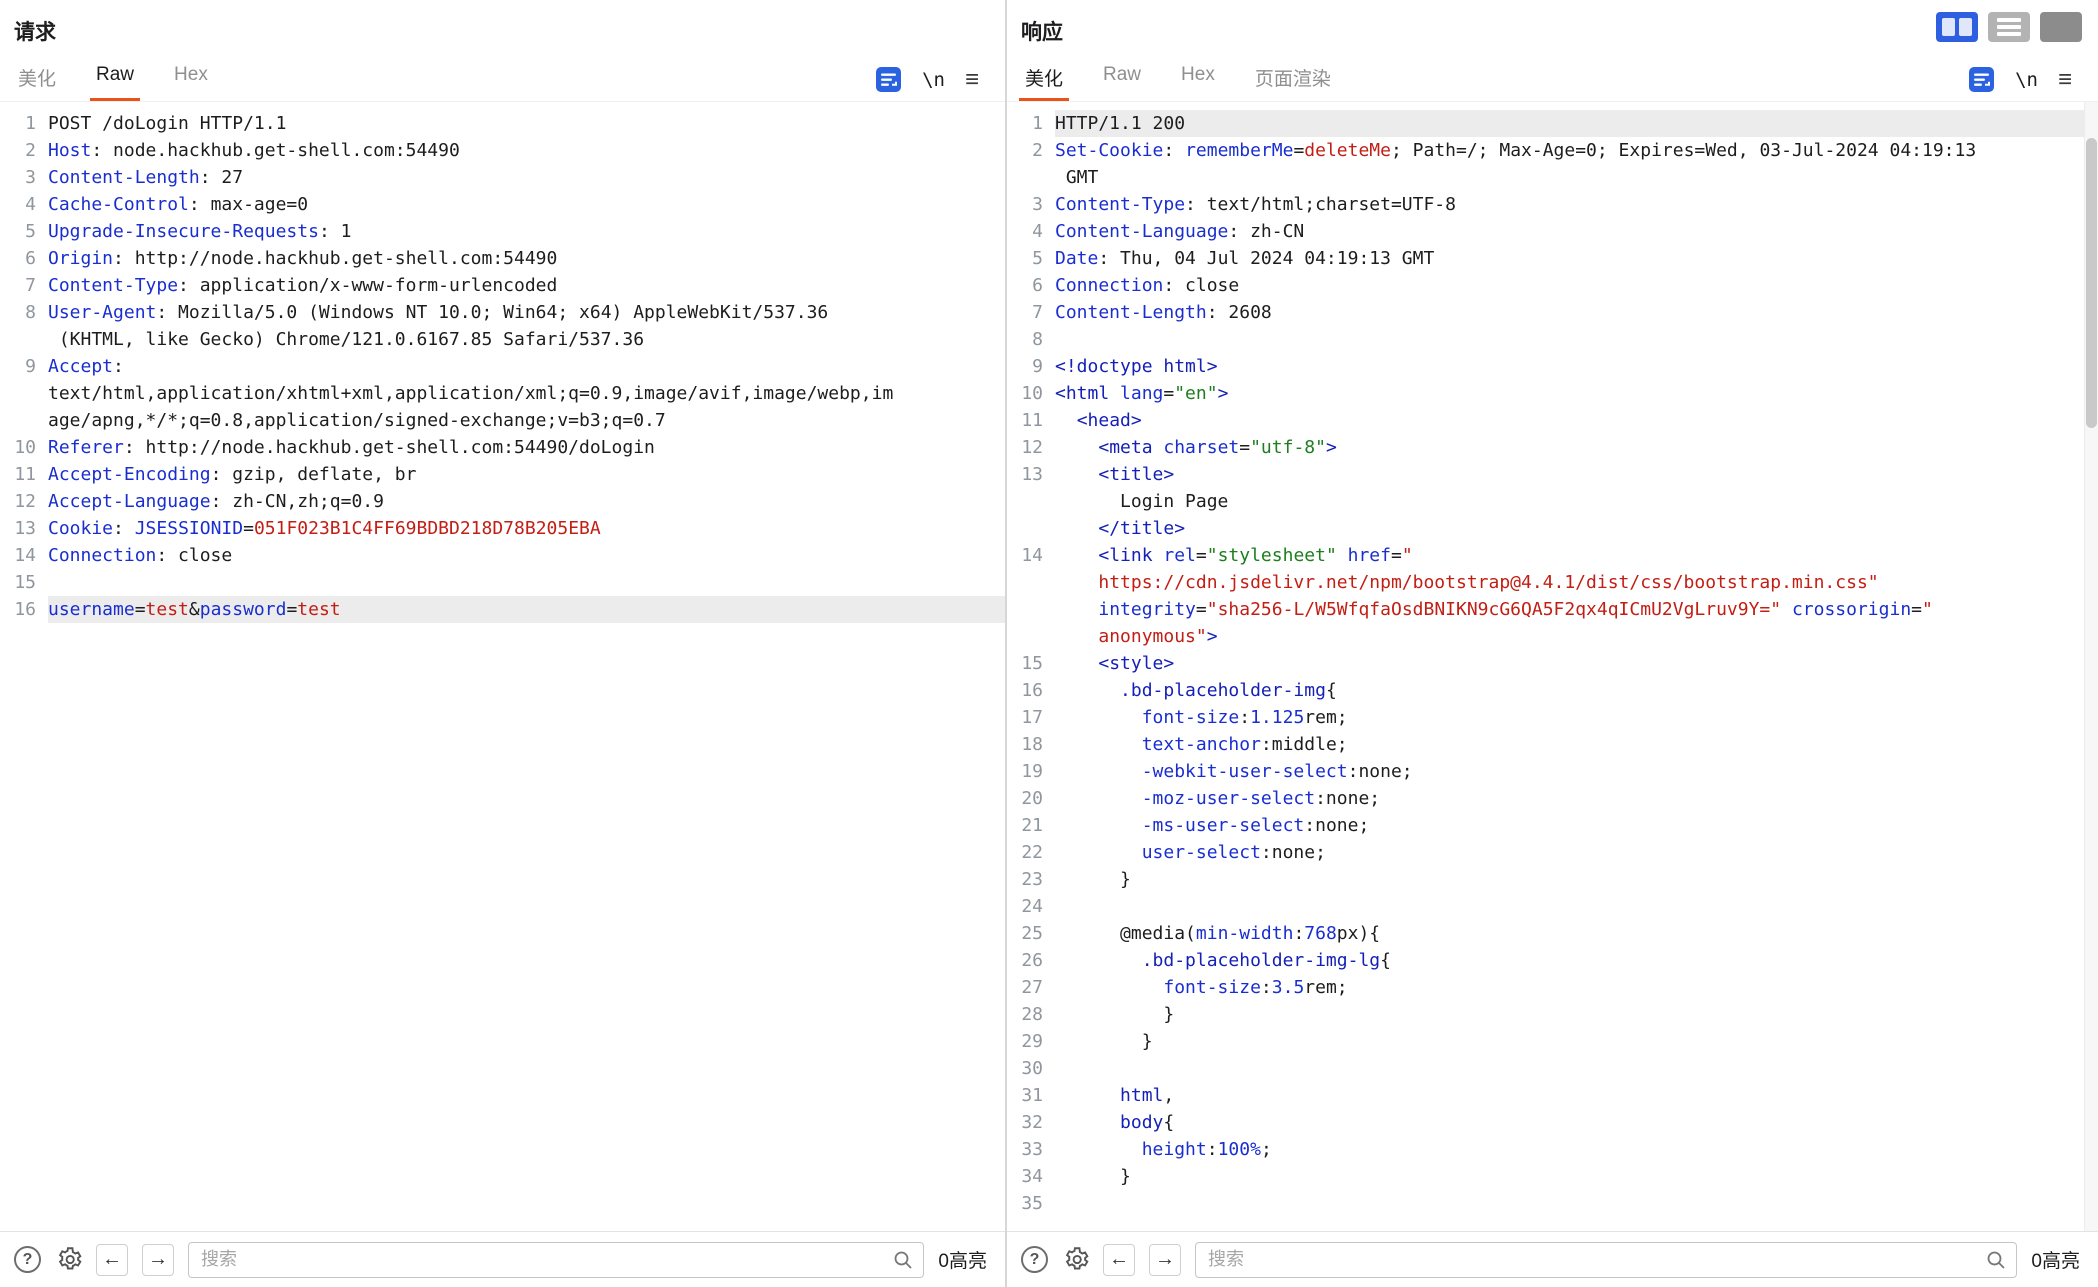 Image resolution: width=2098 pixels, height=1287 pixels. I want to click on tab-response-beautify: 美化, so click(1044, 79).